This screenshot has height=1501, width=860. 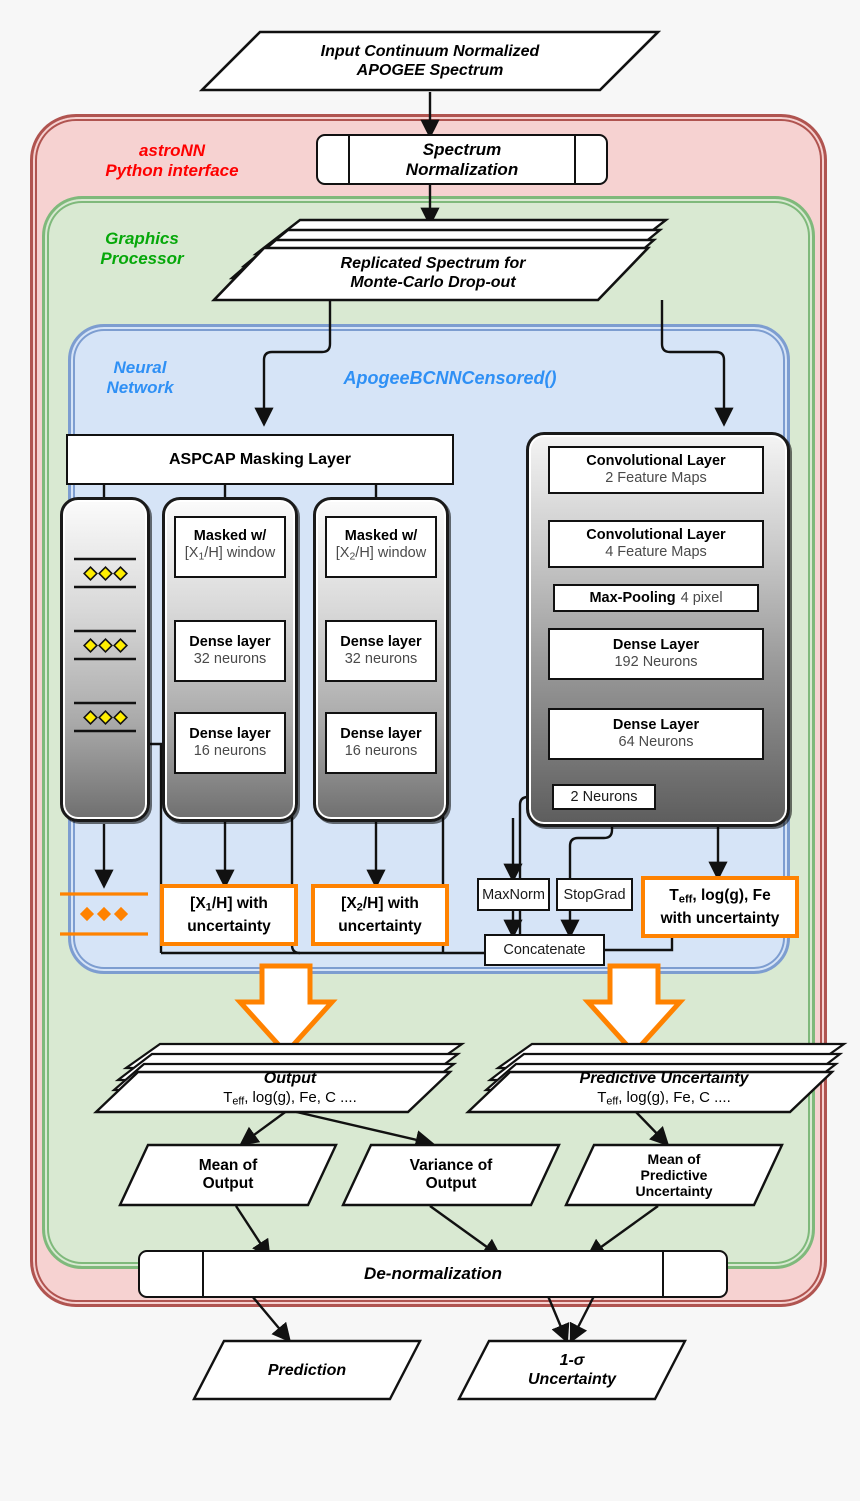 What do you see at coordinates (674, 1159) in the screenshot?
I see `mean-pred-line1: Mean of` at bounding box center [674, 1159].